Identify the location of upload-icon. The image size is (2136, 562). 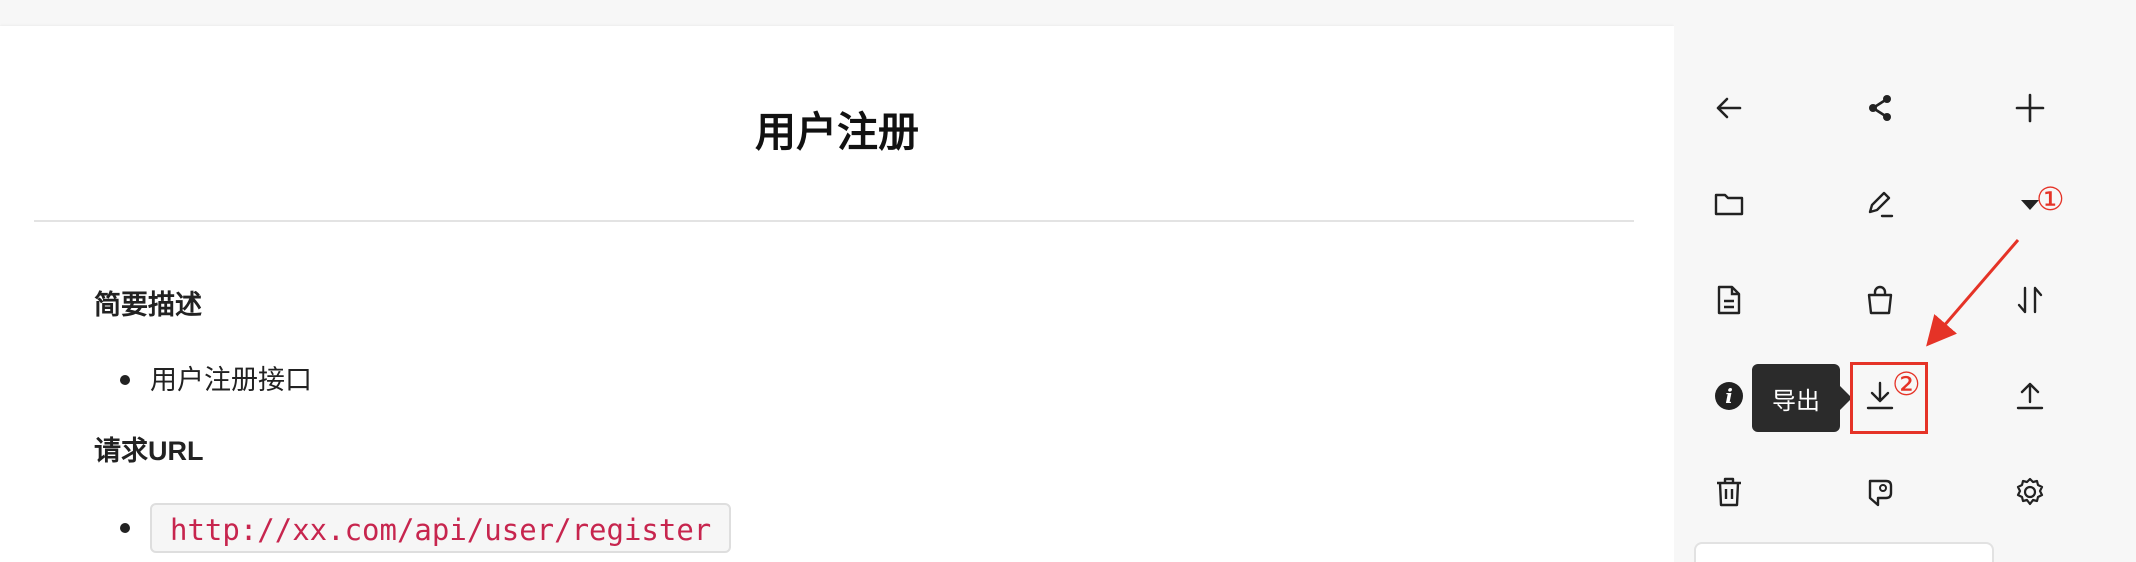
(2030, 396).